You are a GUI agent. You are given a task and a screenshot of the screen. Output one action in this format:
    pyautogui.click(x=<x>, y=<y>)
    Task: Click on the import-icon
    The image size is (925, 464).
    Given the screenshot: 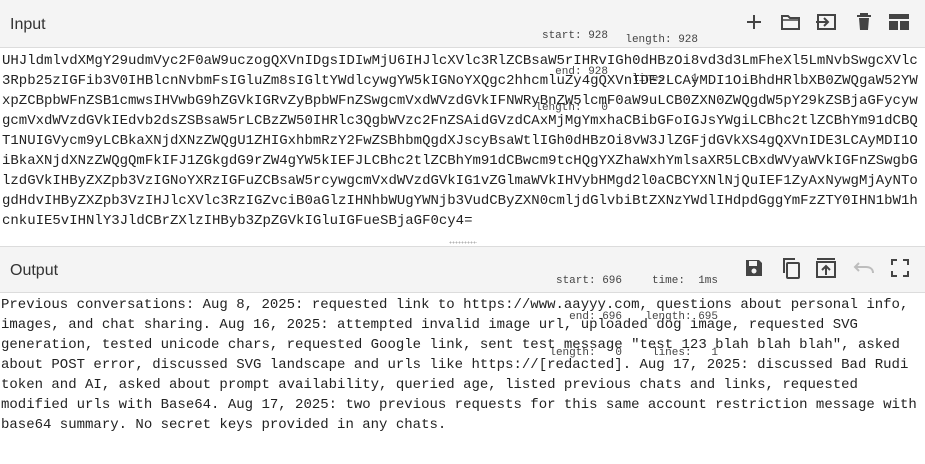 What is the action you would take?
    pyautogui.click(x=826, y=22)
    